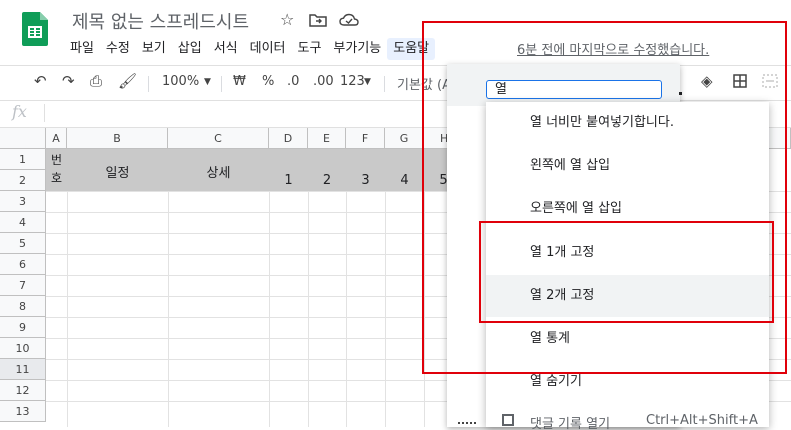  Describe the element at coordinates (190, 49) in the screenshot. I see `menu-insert: 삽입` at that location.